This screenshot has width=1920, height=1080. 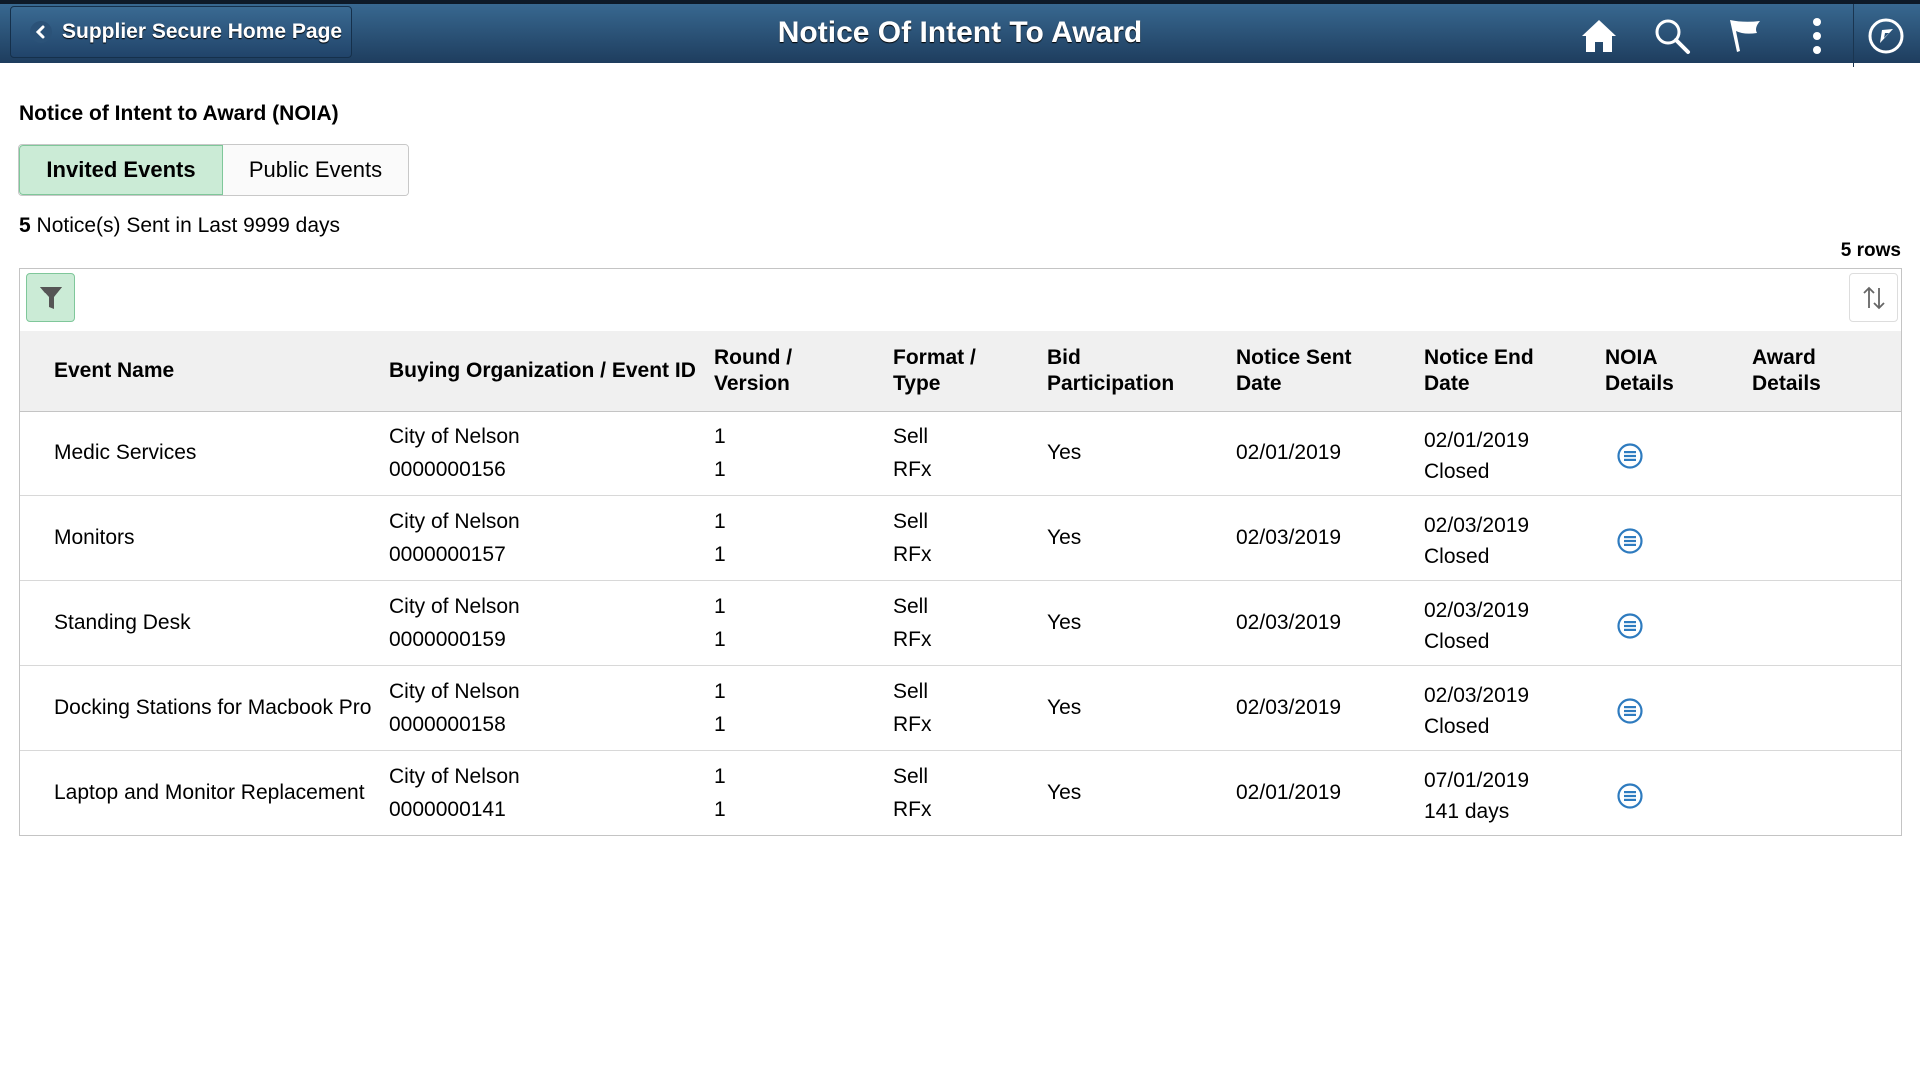 I want to click on column-header-notice-end-date: Notice End Date, so click(x=1499, y=371).